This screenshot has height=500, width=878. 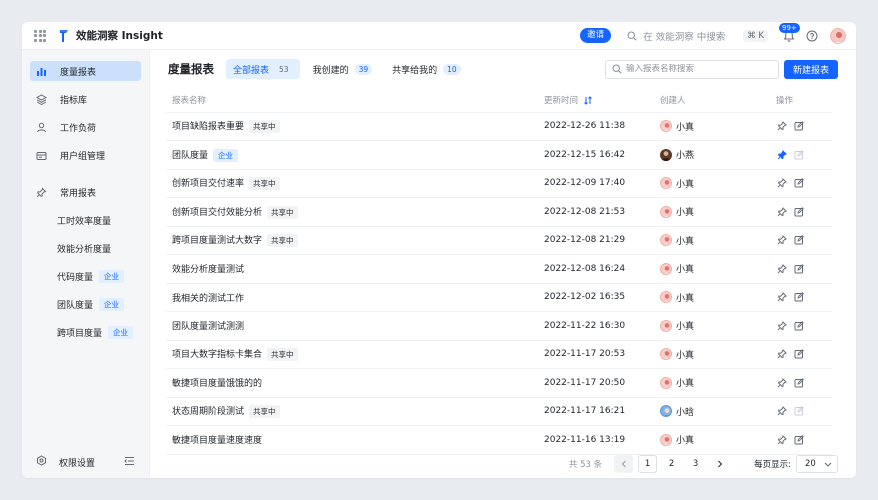 I want to click on cell-time: 2022-12-08 21:29, so click(x=596, y=240).